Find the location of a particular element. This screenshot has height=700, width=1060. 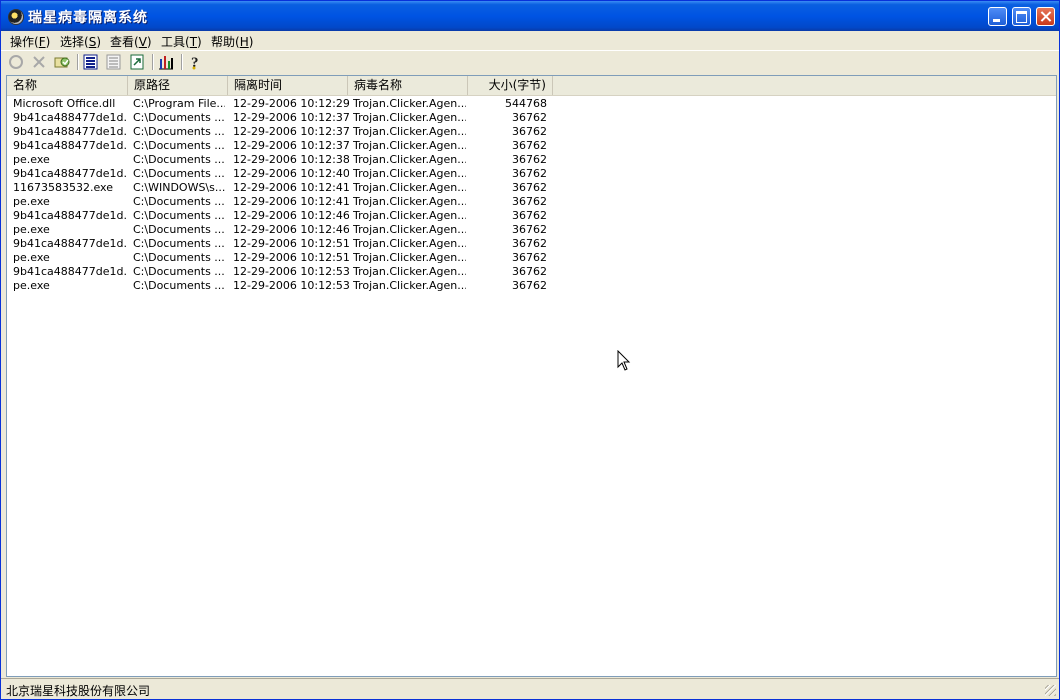

column-header-virus: 病毒名称 is located at coordinates (408, 85).